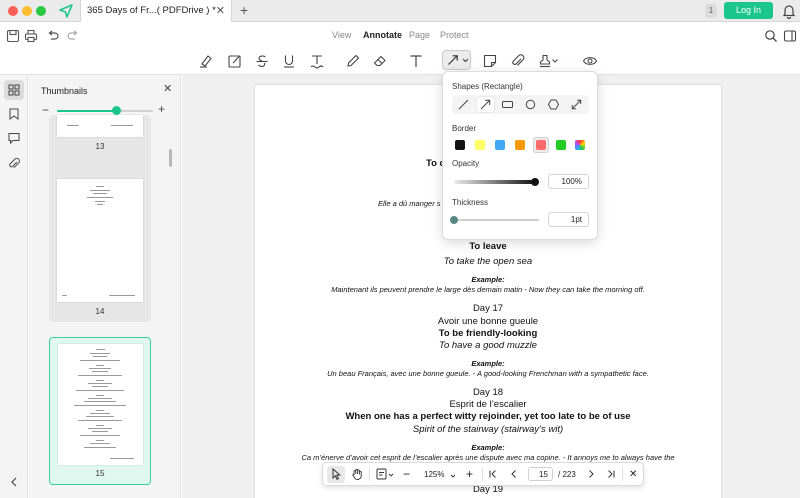 This screenshot has width=800, height=498. What do you see at coordinates (470, 202) in the screenshot?
I see `thickness-label: Thickness` at bounding box center [470, 202].